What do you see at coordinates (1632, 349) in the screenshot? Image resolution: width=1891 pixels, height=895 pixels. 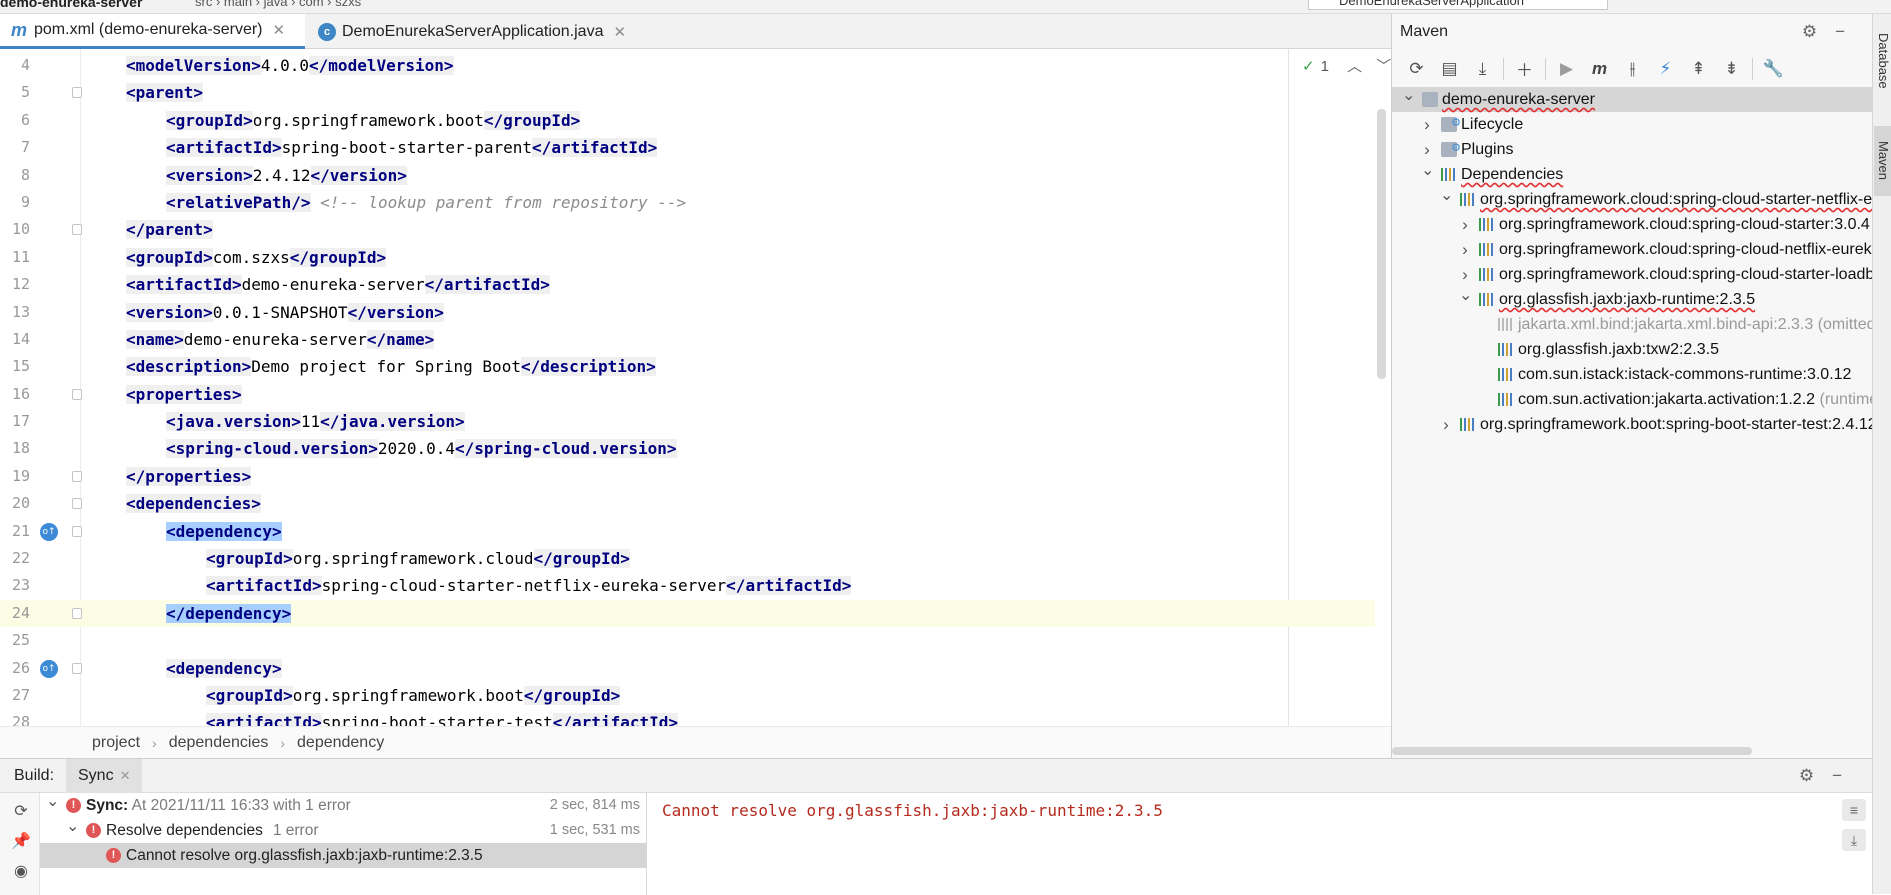 I see `maven-tree-node: org.glassfish.jaxb:txw2:2.3.5` at bounding box center [1632, 349].